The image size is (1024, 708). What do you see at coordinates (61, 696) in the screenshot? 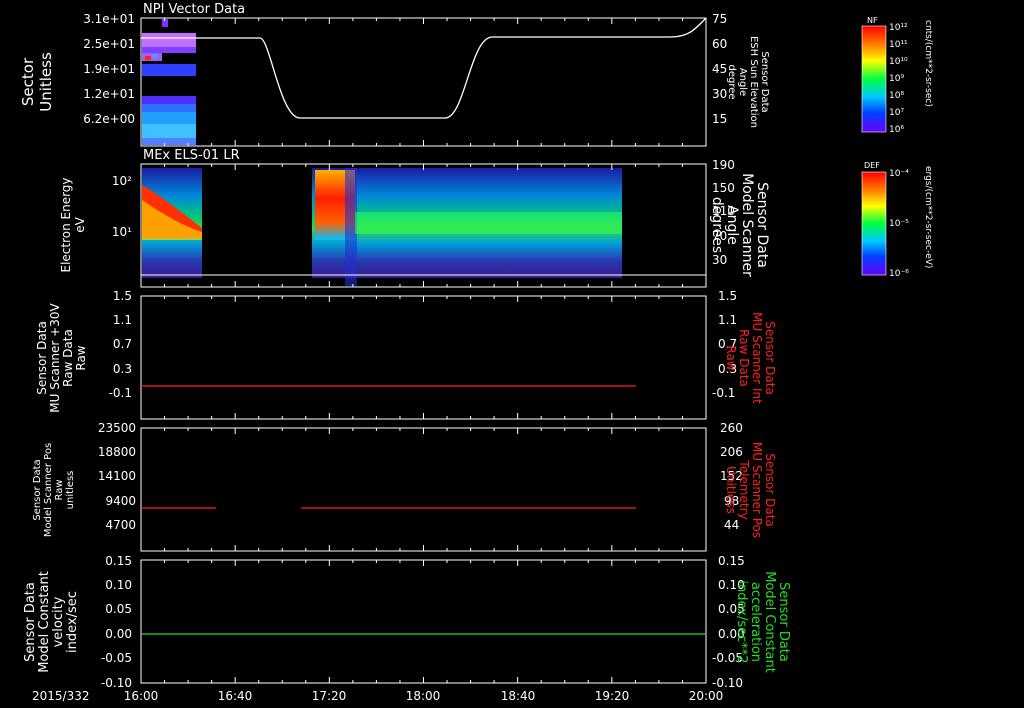
I see `date-label: 2015/332` at bounding box center [61, 696].